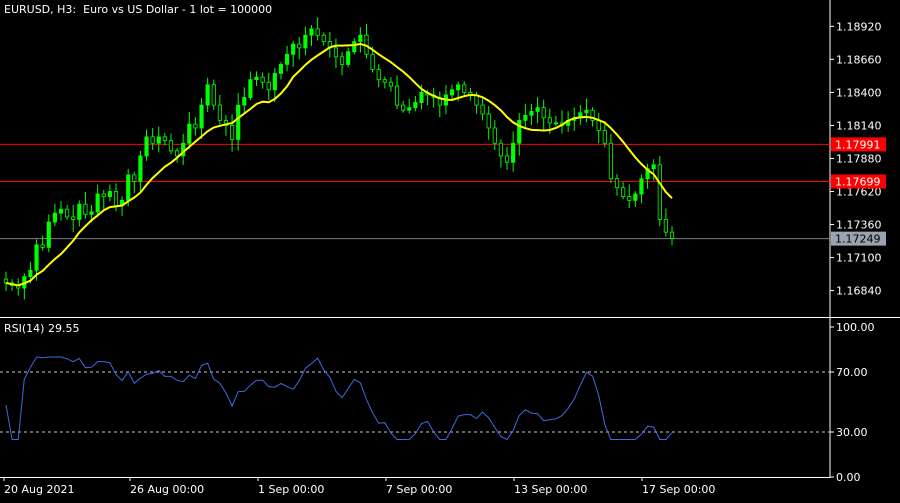 This screenshot has width=900, height=503. What do you see at coordinates (859, 59) in the screenshot?
I see `price-tick-label: 1.18660` at bounding box center [859, 59].